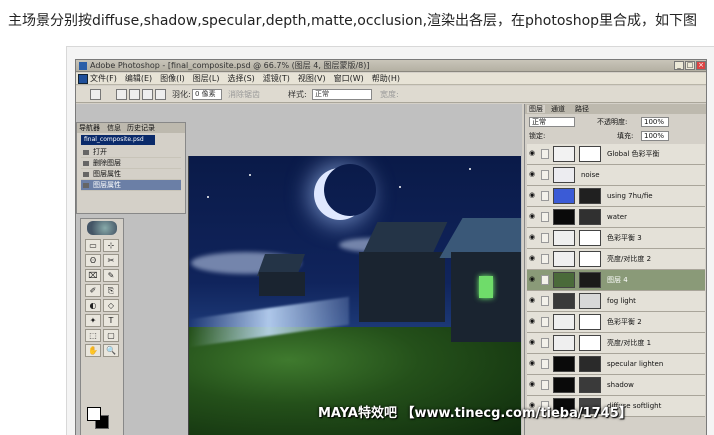 The image size is (714, 435). What do you see at coordinates (690, 65) in the screenshot?
I see `maximize-button: □` at bounding box center [690, 65].